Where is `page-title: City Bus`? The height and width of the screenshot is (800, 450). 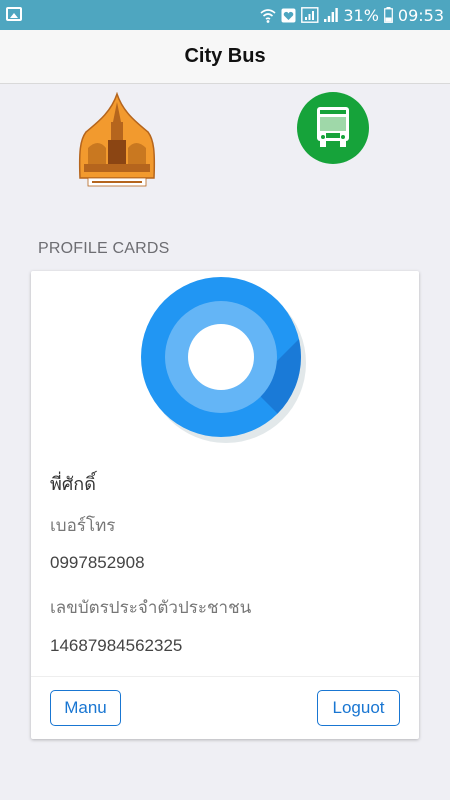 page-title: City Bus is located at coordinates (225, 56).